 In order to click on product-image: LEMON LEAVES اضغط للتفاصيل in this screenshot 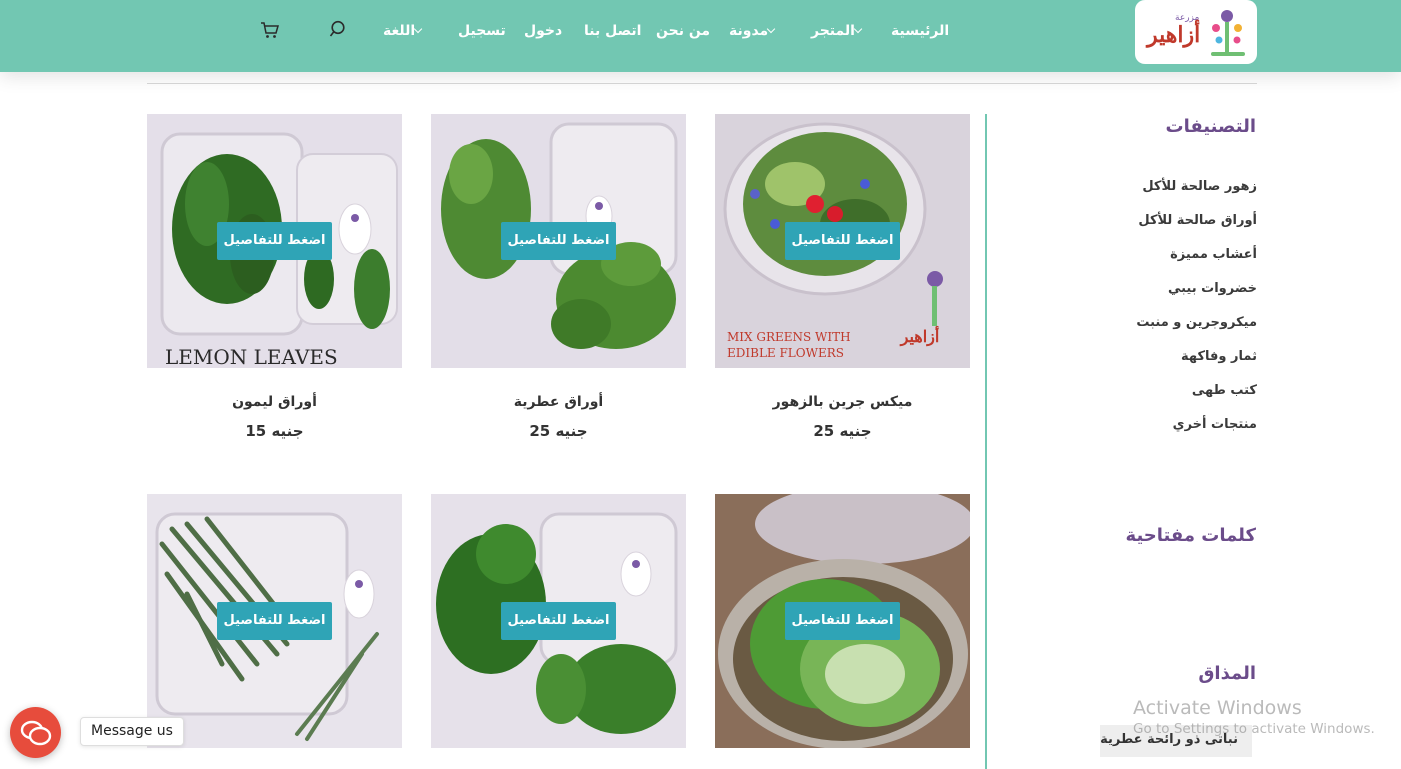, I will do `click(274, 241)`.